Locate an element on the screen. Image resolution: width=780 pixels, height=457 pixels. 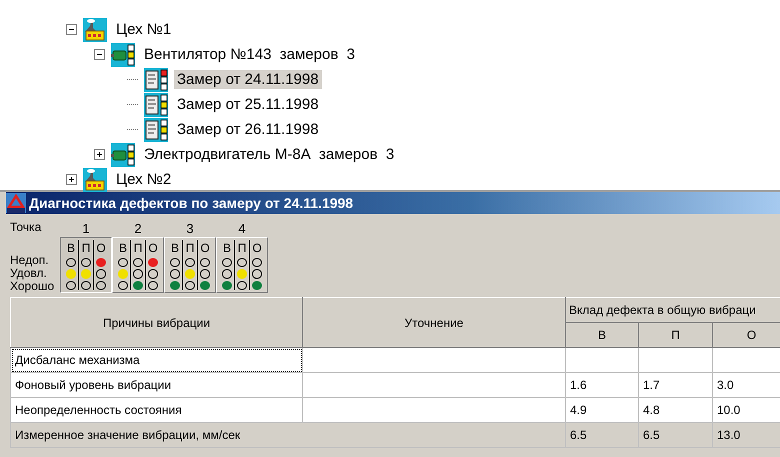
column-header: П is located at coordinates (675, 335).